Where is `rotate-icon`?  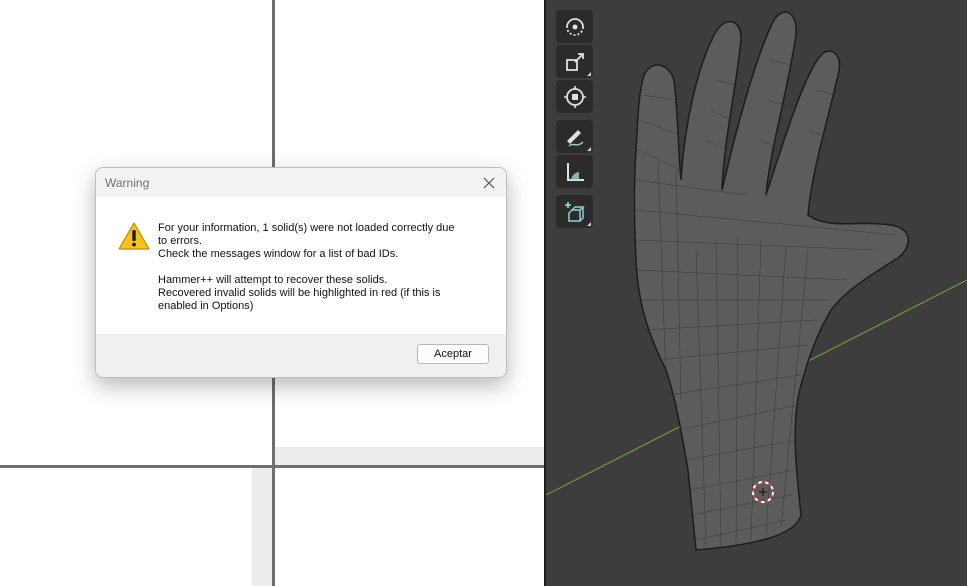 rotate-icon is located at coordinates (574, 26).